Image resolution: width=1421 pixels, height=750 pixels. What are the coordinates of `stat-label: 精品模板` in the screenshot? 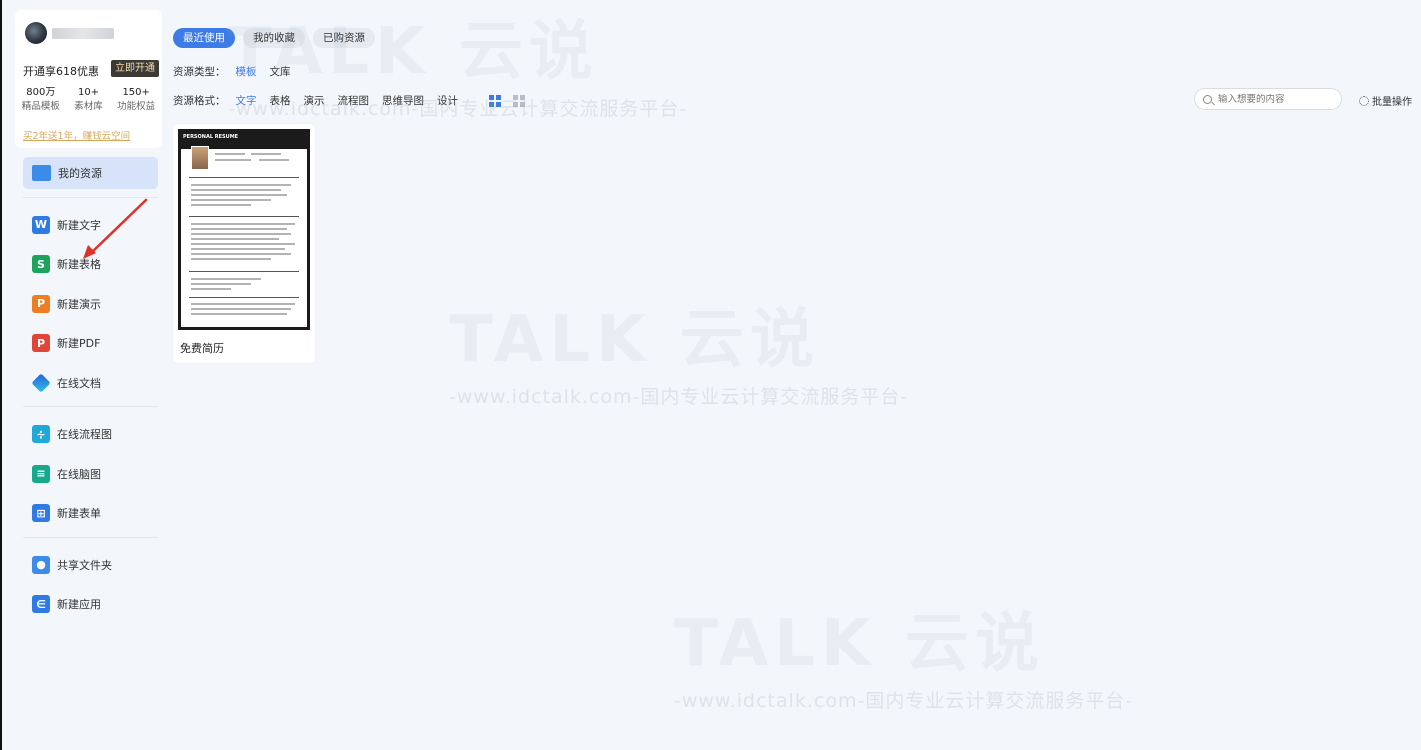 It's located at (40, 106).